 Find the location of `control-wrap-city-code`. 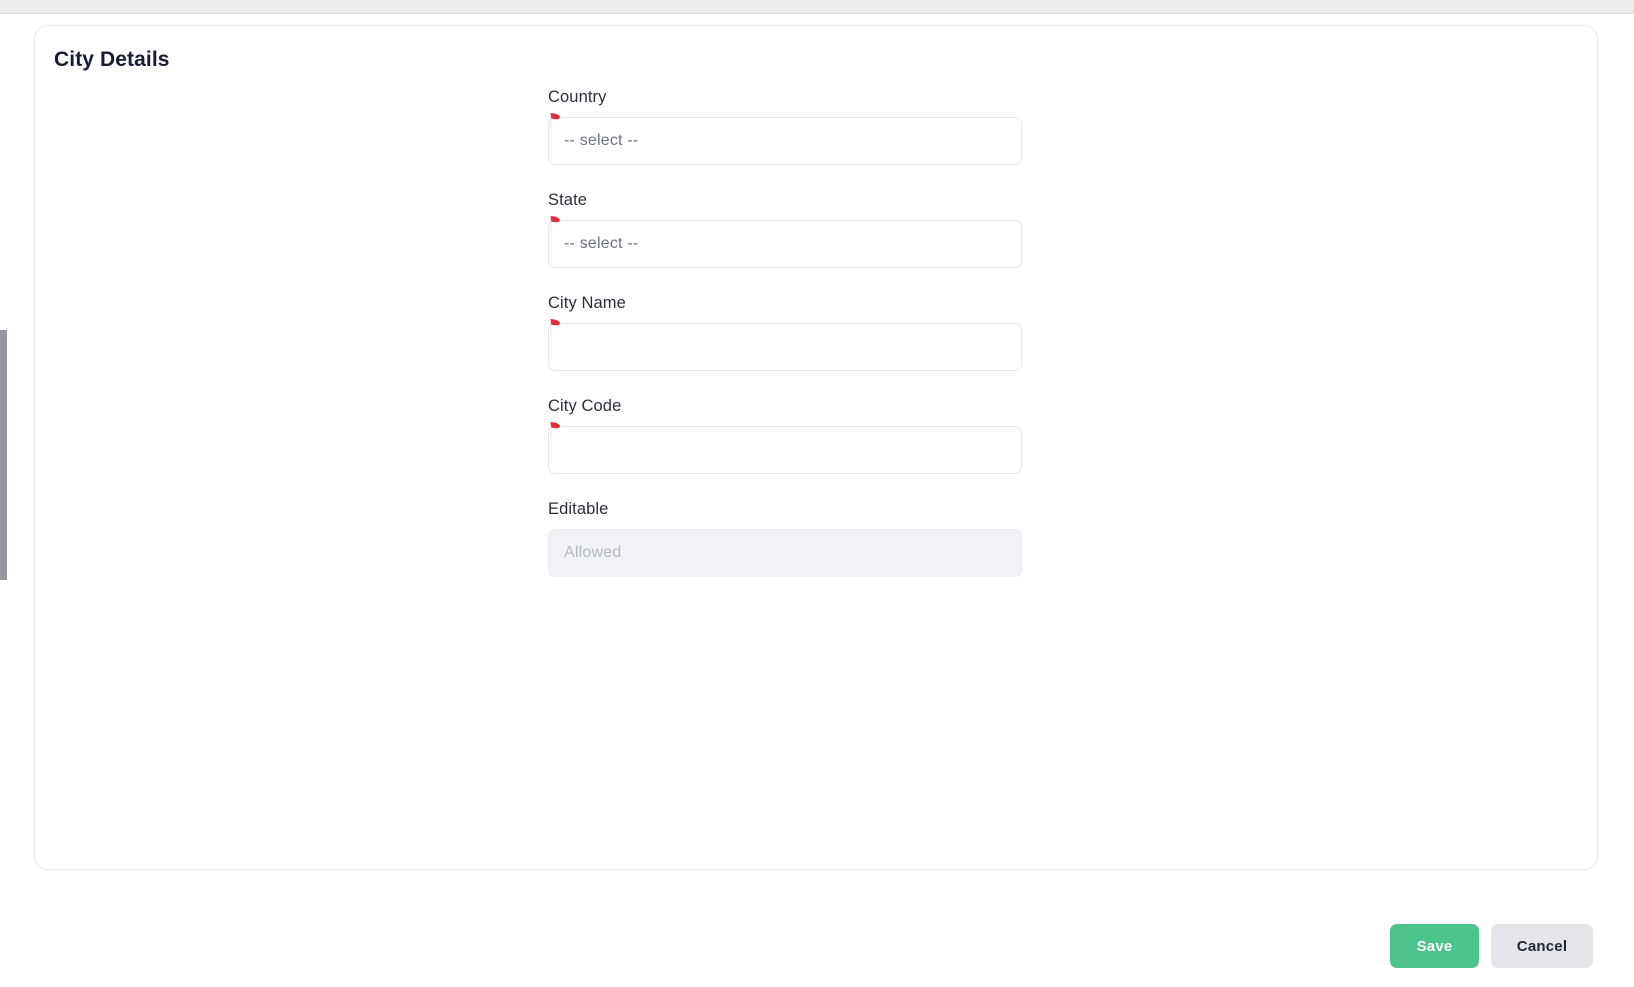

control-wrap-city-code is located at coordinates (785, 448).